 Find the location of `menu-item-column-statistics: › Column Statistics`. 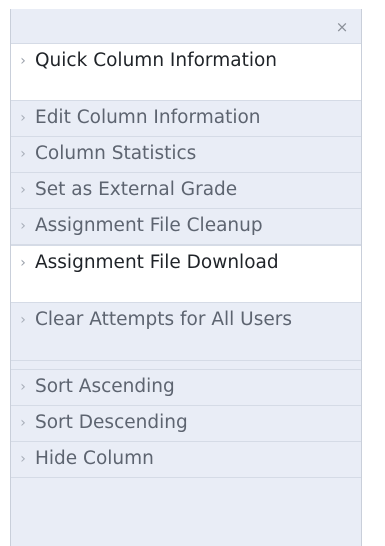

menu-item-column-statistics: › Column Statistics is located at coordinates (186, 155).